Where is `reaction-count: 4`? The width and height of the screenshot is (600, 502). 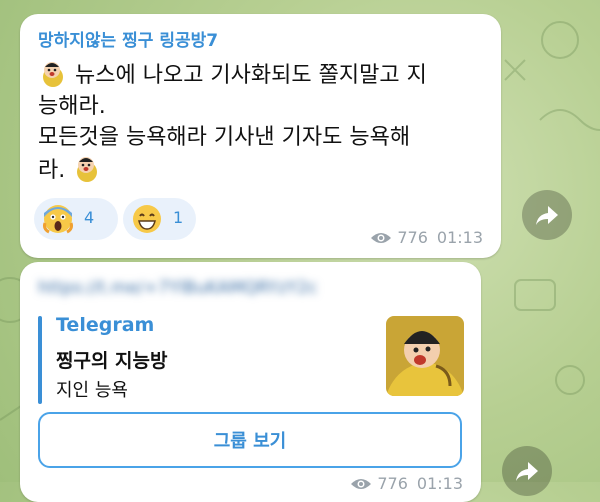 reaction-count: 4 is located at coordinates (89, 217).